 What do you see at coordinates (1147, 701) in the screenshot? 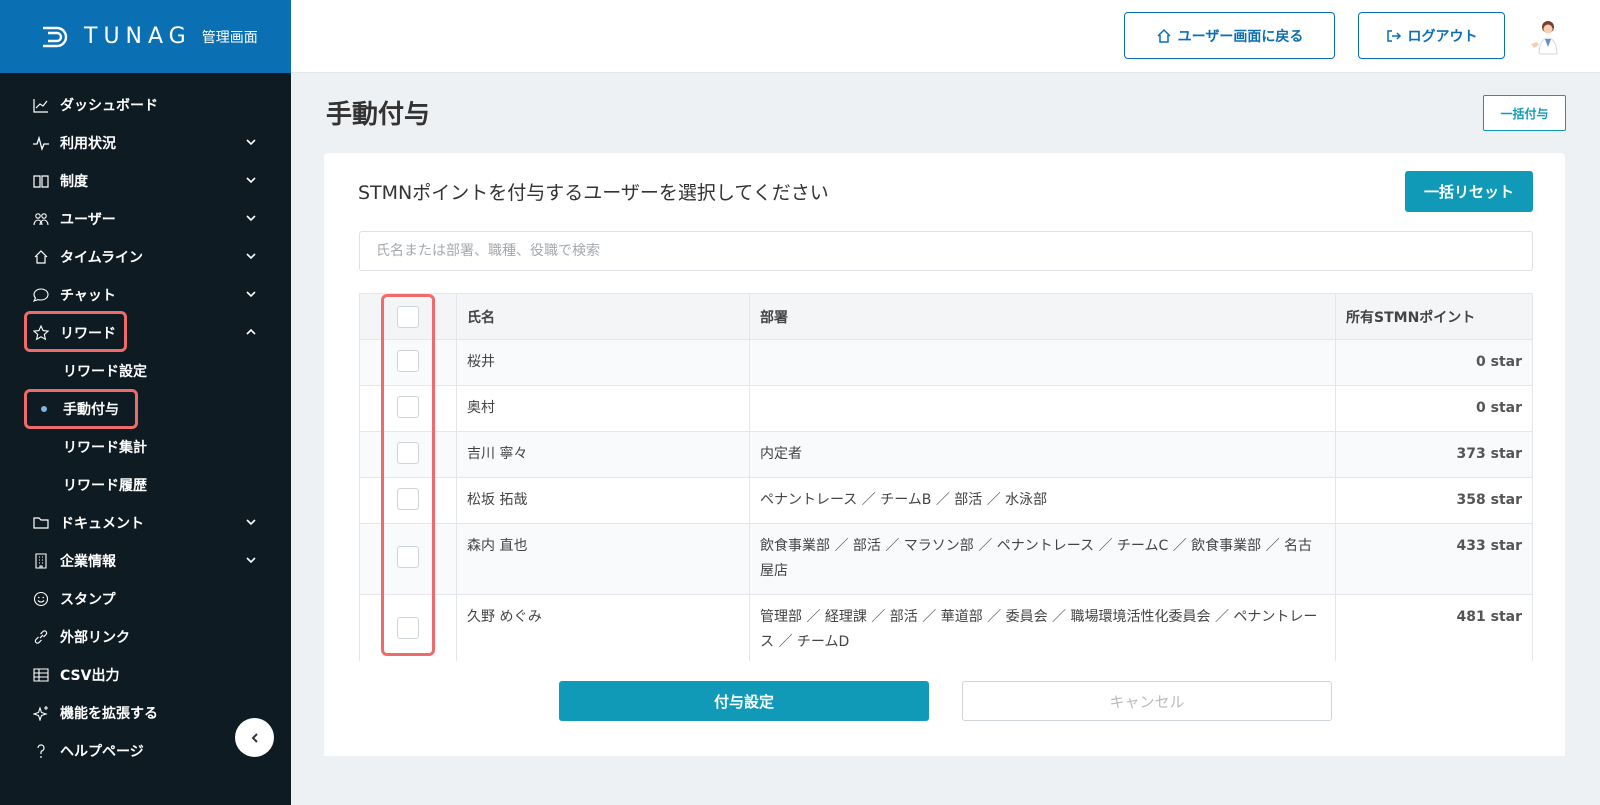
I see `cancel-button: キャンセル` at bounding box center [1147, 701].